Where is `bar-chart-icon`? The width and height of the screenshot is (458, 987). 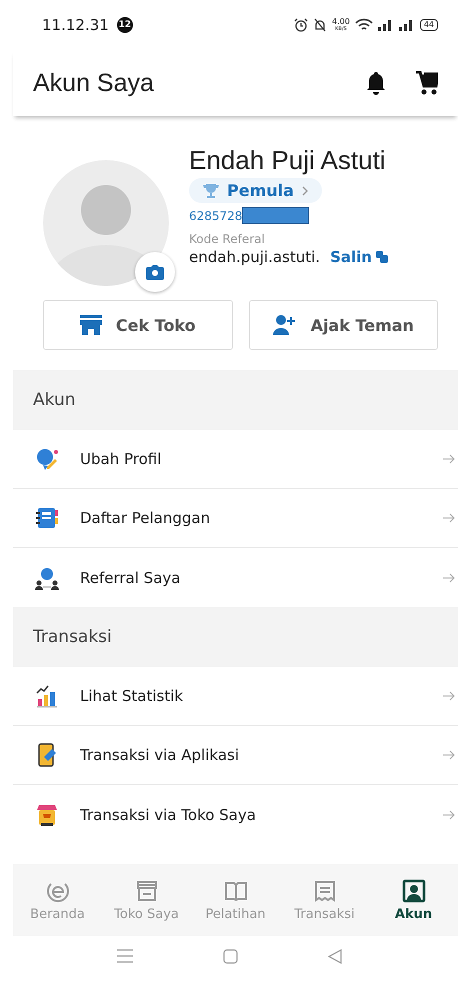
bar-chart-icon is located at coordinates (47, 696).